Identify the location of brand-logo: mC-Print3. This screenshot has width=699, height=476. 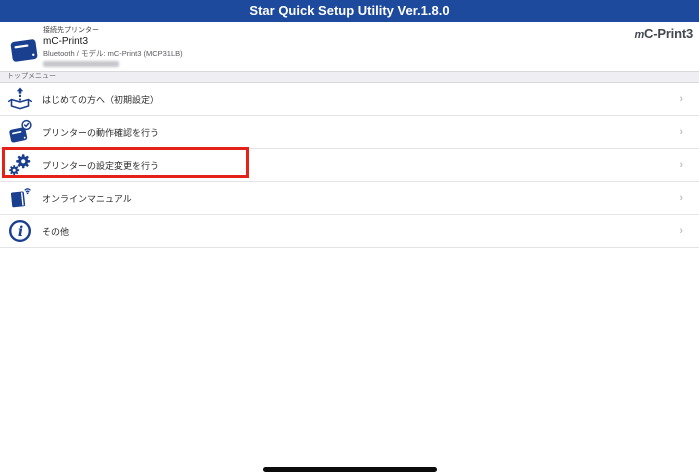
(663, 33).